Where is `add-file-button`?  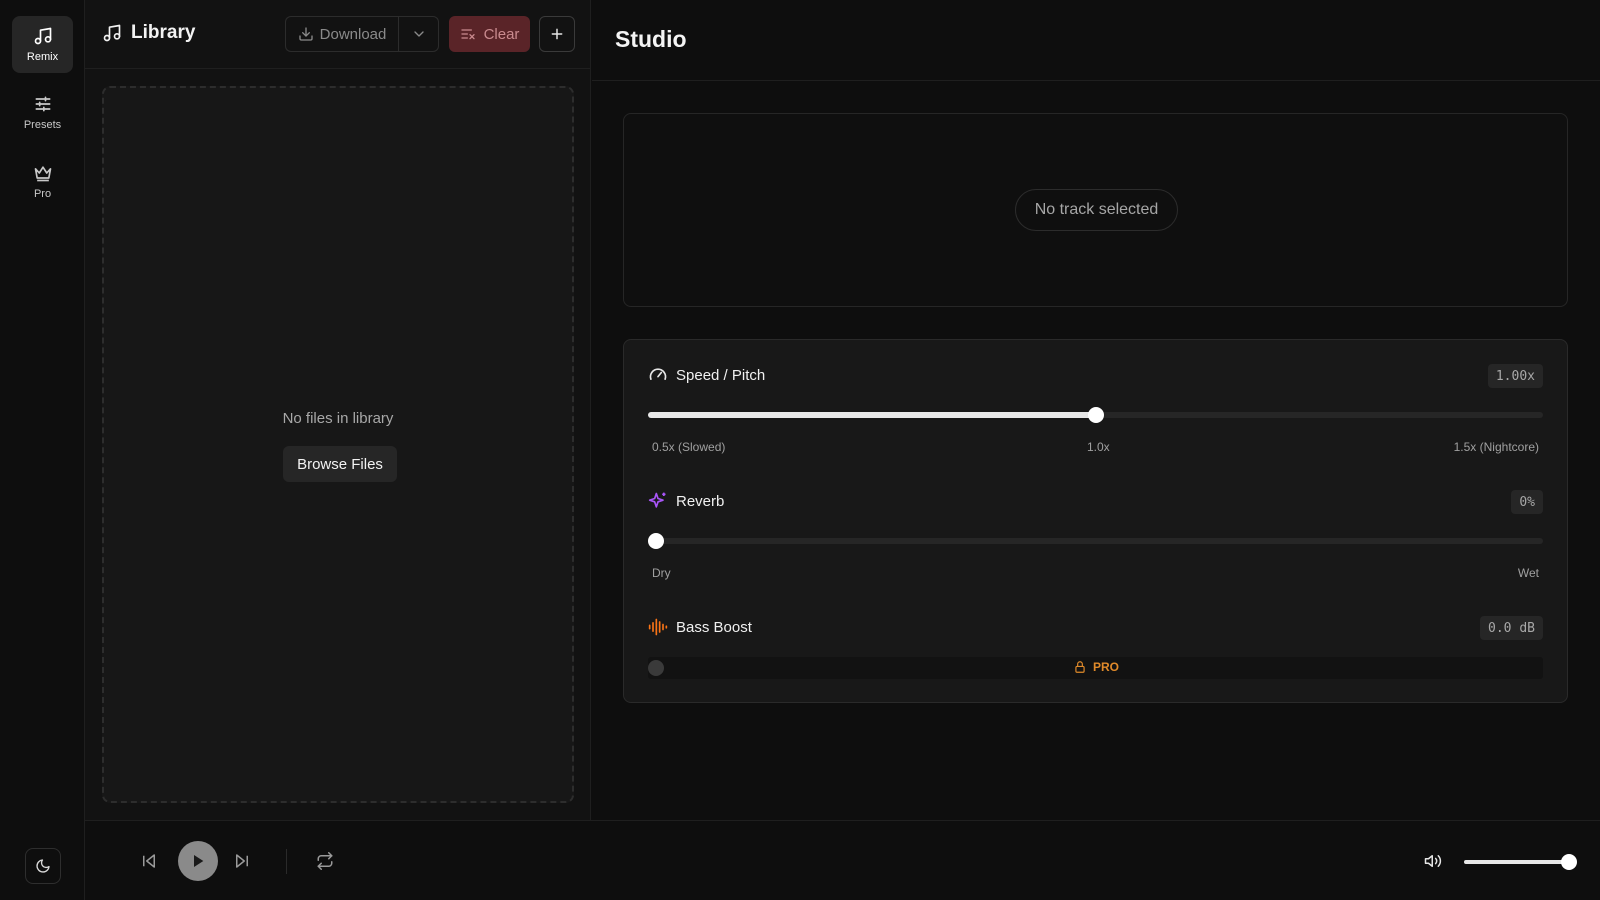
add-file-button is located at coordinates (557, 34).